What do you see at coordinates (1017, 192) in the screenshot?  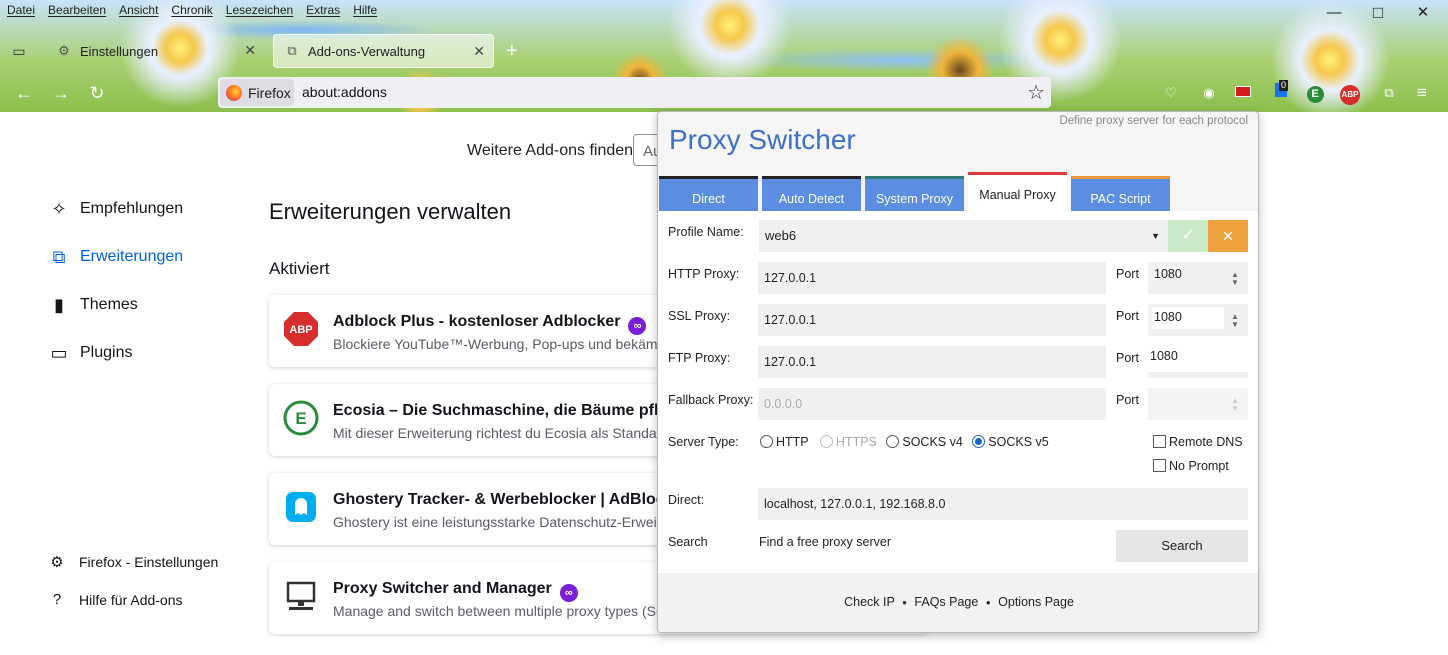 I see `tab-manual-proxy: Manual Proxy` at bounding box center [1017, 192].